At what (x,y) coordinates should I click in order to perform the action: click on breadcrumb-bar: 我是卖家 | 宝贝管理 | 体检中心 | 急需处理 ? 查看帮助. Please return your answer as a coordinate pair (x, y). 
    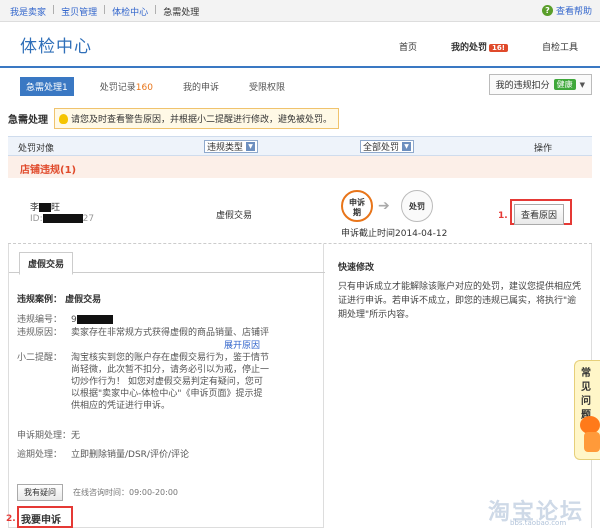
    Looking at the image, I should click on (300, 11).